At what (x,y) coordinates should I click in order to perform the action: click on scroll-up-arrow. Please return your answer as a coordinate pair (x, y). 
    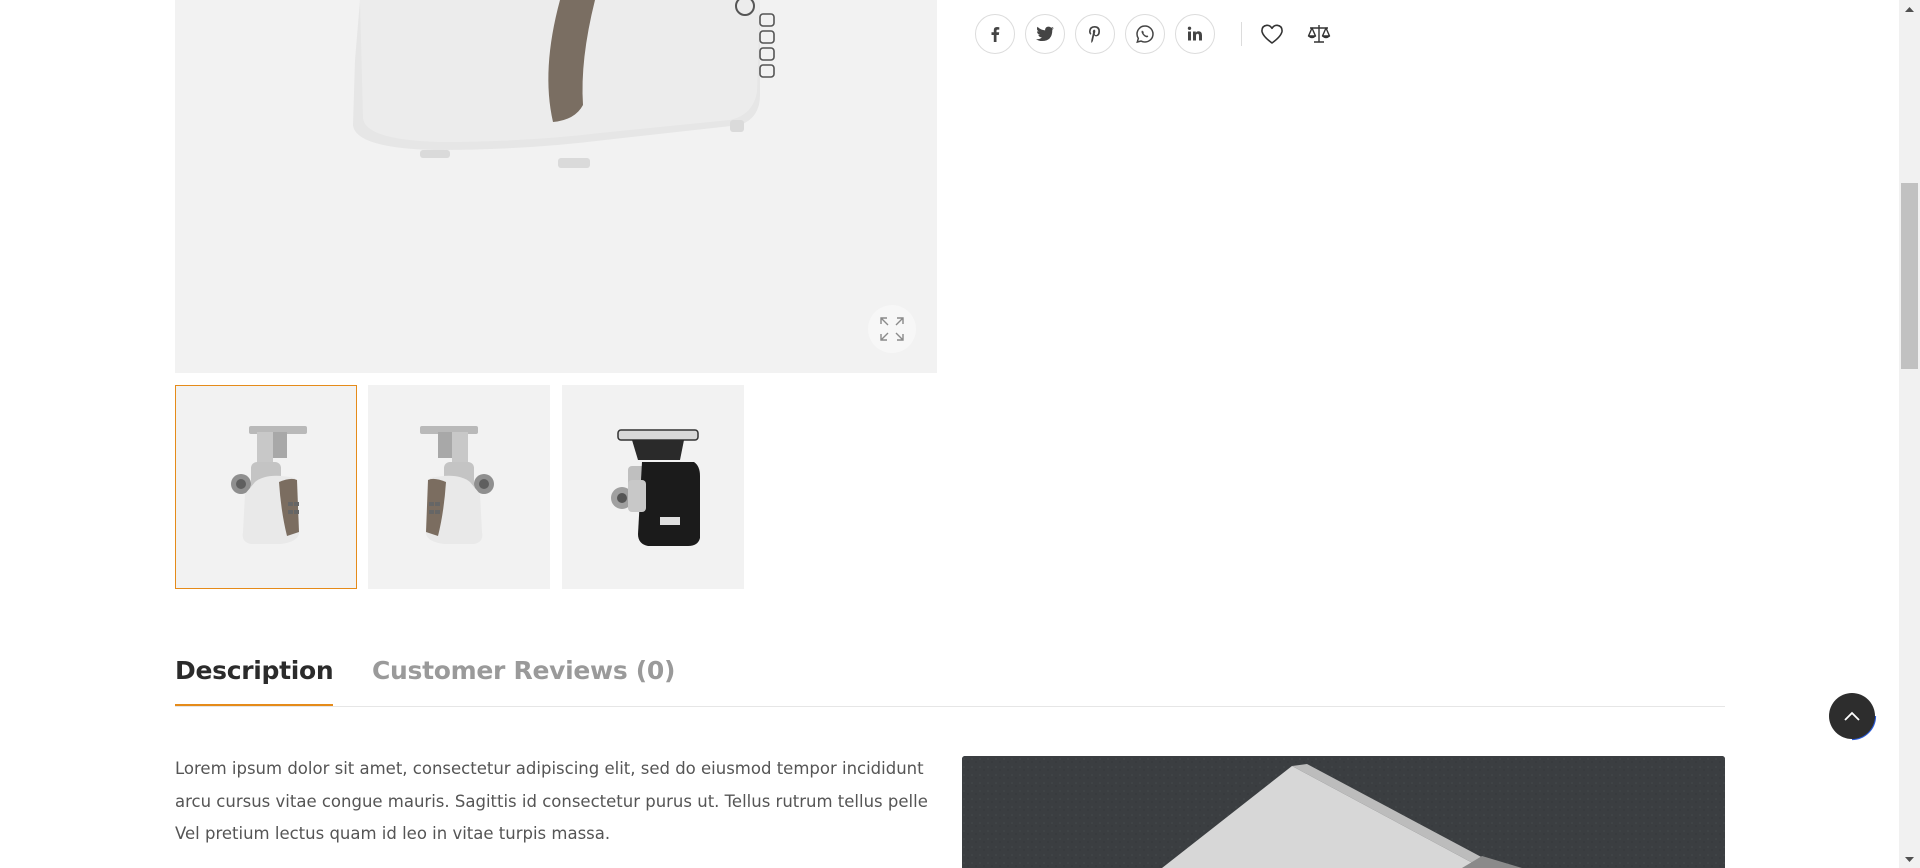
    Looking at the image, I should click on (1909, 9).